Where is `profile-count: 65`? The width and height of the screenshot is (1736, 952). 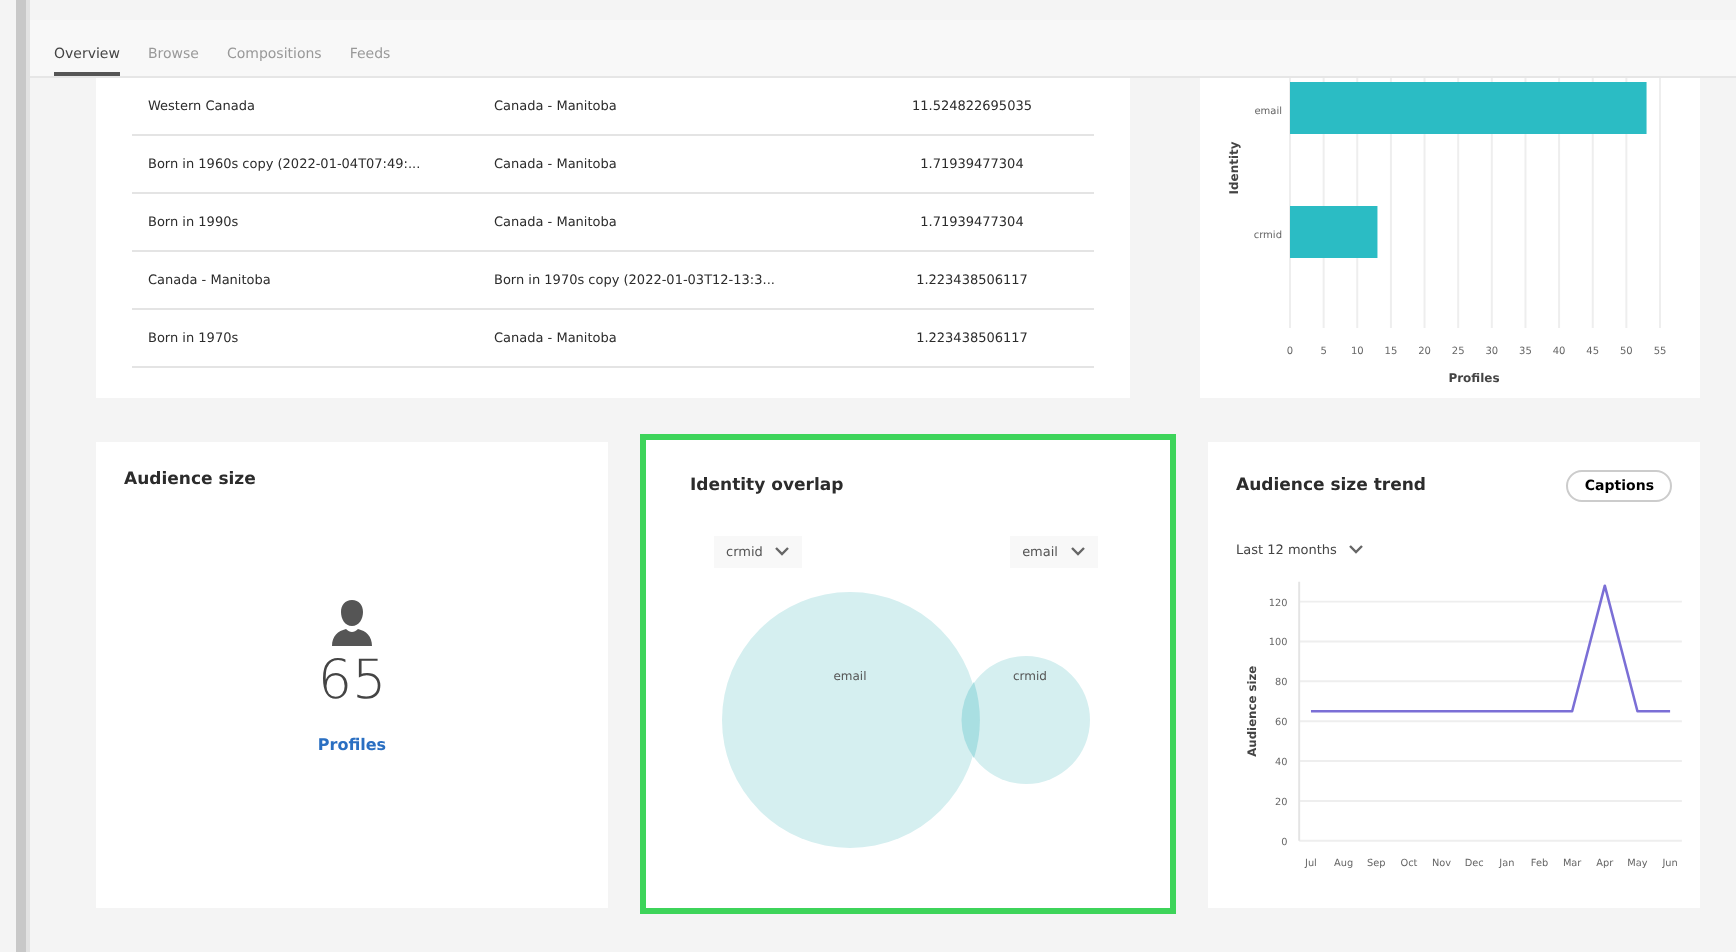 profile-count: 65 is located at coordinates (352, 681).